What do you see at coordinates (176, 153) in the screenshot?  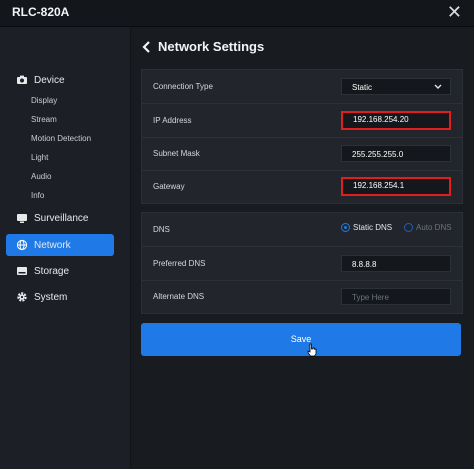 I see `subnet-mask-label: Subnet Mask` at bounding box center [176, 153].